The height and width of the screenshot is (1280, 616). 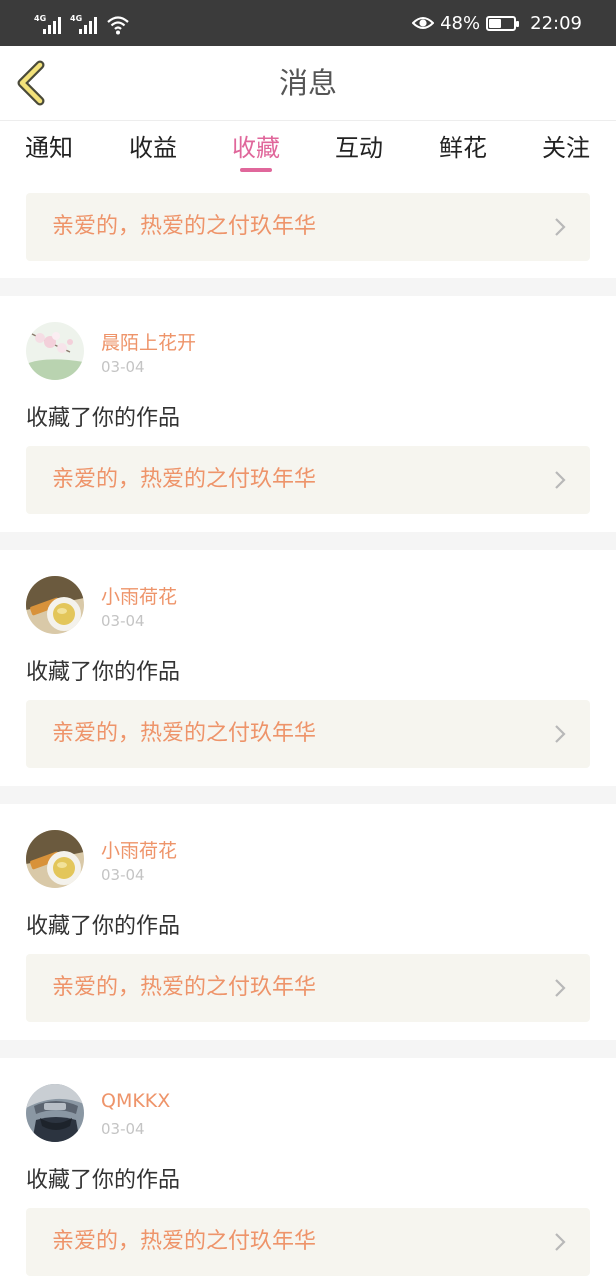 What do you see at coordinates (118, 25) in the screenshot?
I see `wifi-icon` at bounding box center [118, 25].